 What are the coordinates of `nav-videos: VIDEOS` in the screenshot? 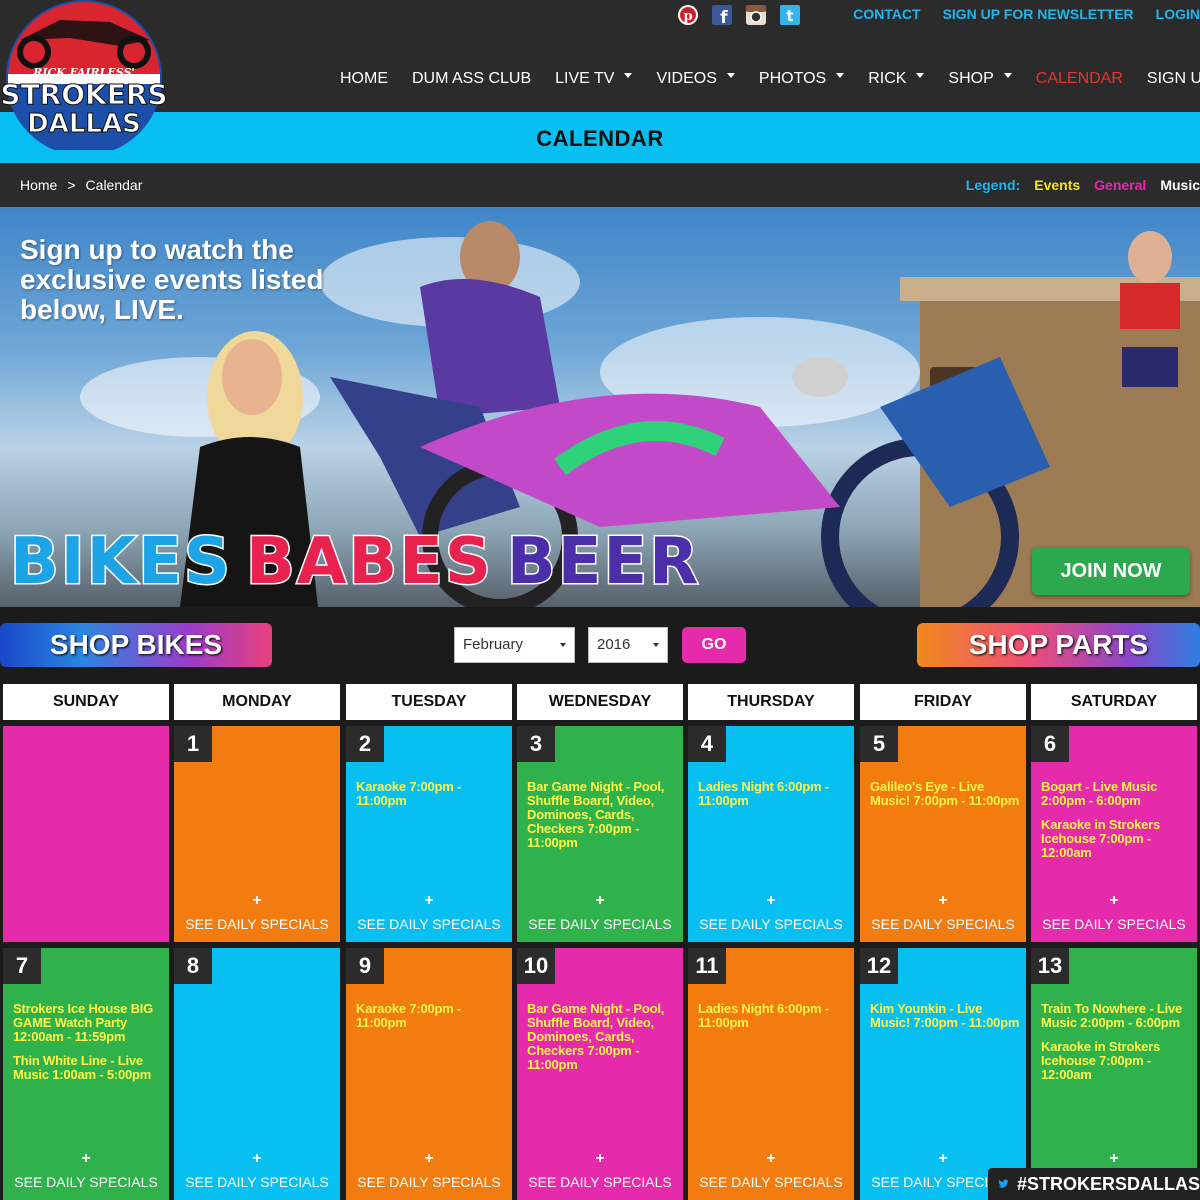 It's located at (695, 79).